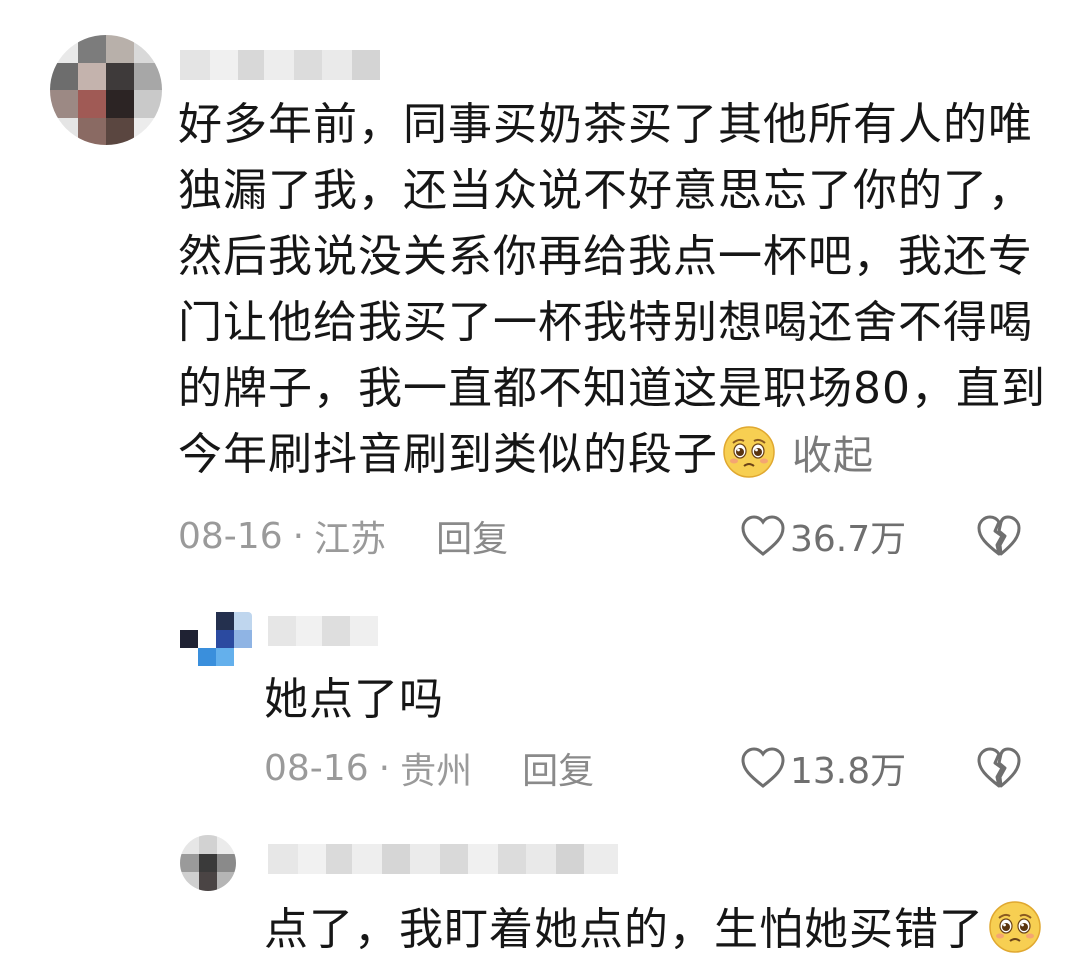 The image size is (1080, 974). I want to click on comment-text: 她点了吗, so click(354, 700).